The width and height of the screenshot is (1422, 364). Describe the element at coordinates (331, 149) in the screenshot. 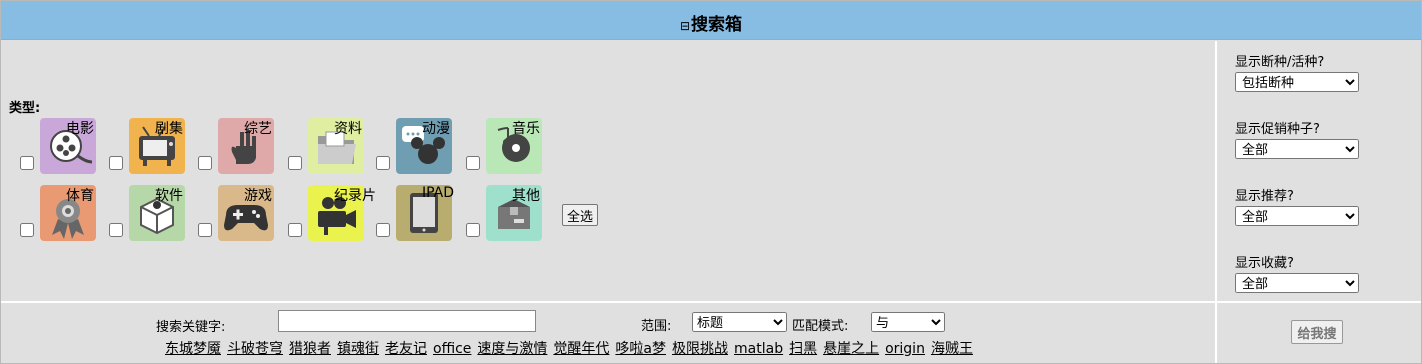

I see `category-item: 资料` at that location.